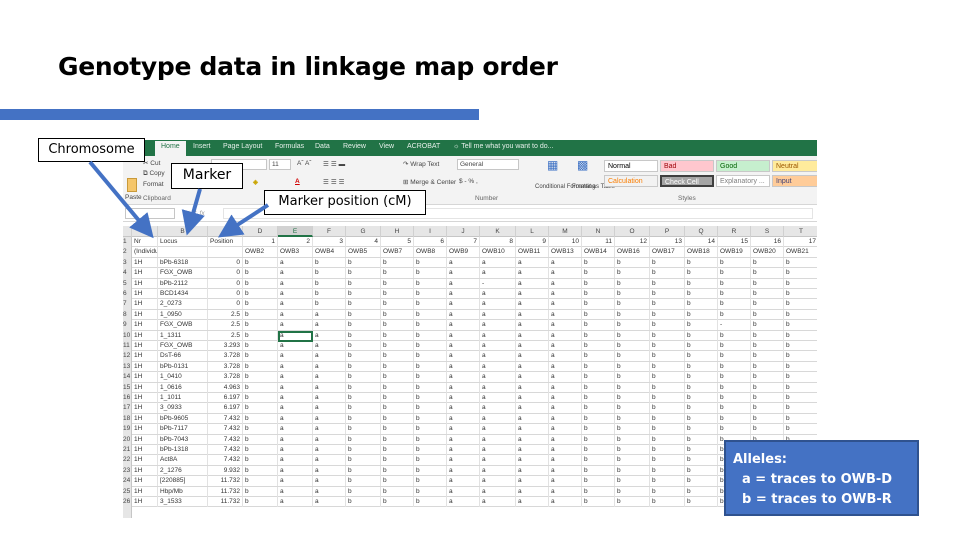  What do you see at coordinates (127, 460) in the screenshot?
I see `row-header-22: 22` at bounding box center [127, 460].